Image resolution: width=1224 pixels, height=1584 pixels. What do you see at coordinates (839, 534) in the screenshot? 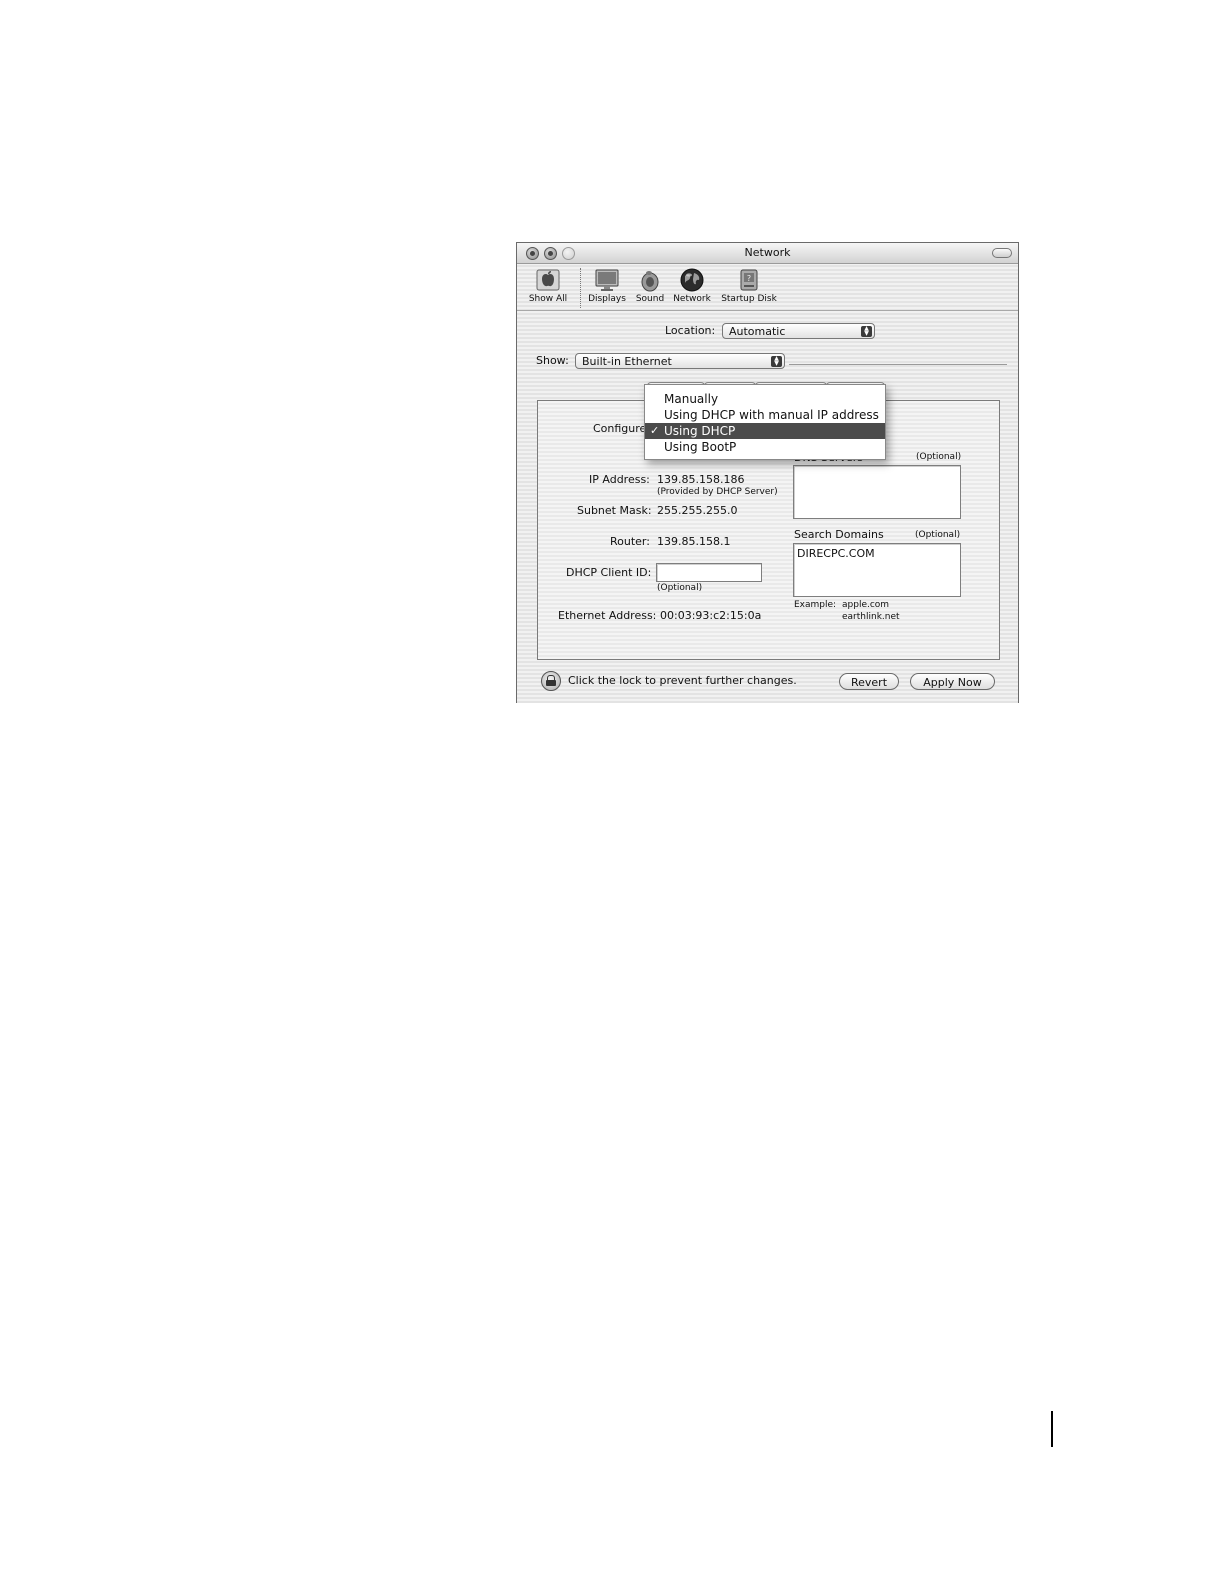
I see `search-domains-label: Search Domains` at bounding box center [839, 534].